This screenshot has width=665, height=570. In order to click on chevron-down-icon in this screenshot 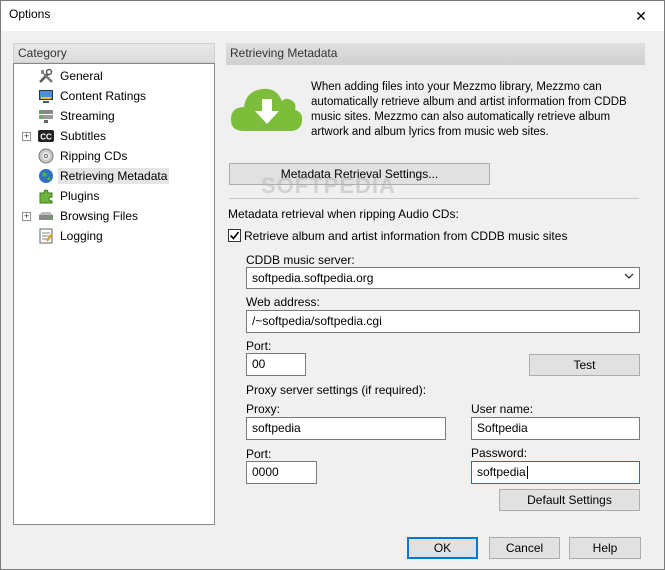, I will do `click(629, 277)`.